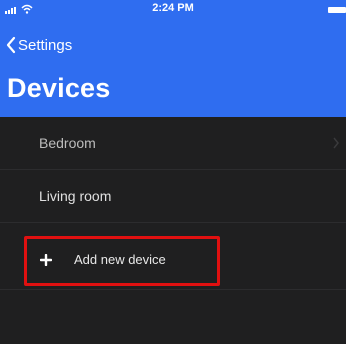  Describe the element at coordinates (75, 196) in the screenshot. I see `device-label: Living room` at that location.